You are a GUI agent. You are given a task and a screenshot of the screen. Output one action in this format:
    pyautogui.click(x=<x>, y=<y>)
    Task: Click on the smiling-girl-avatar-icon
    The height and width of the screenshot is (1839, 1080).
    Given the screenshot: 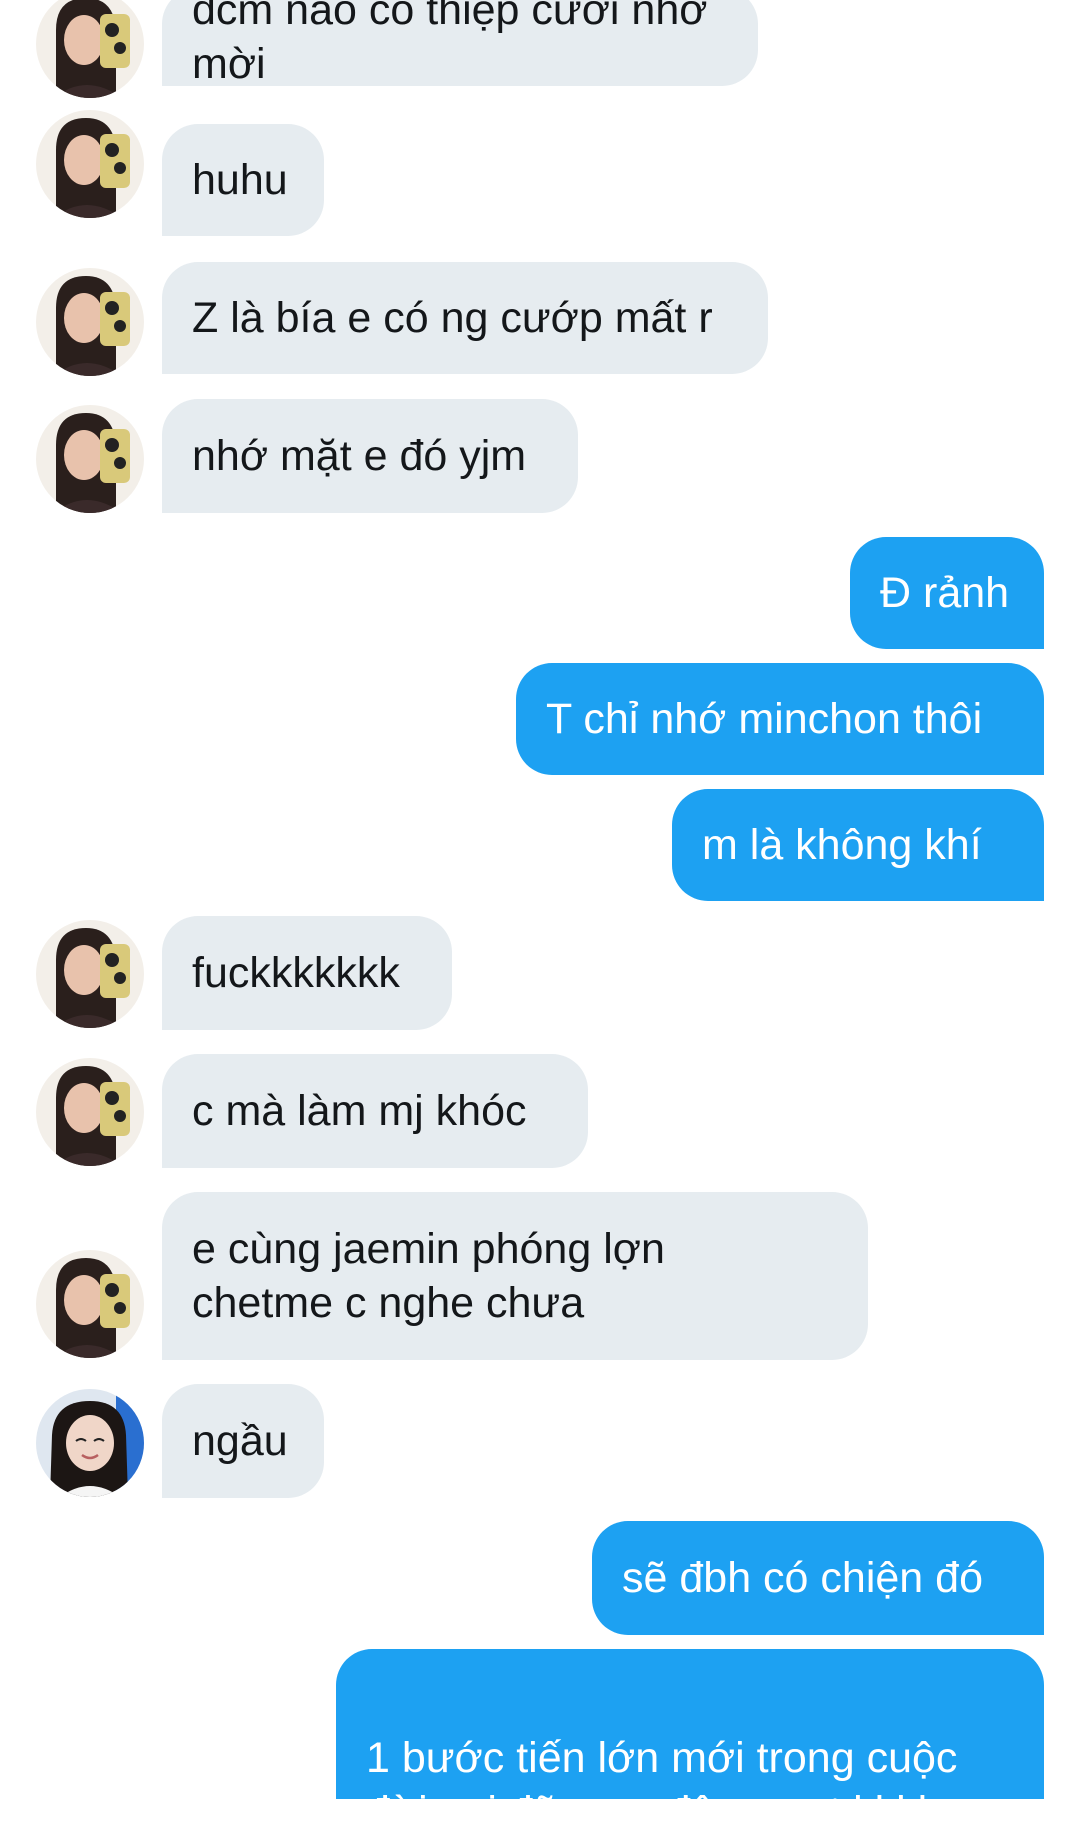 What is the action you would take?
    pyautogui.click(x=90, y=1443)
    